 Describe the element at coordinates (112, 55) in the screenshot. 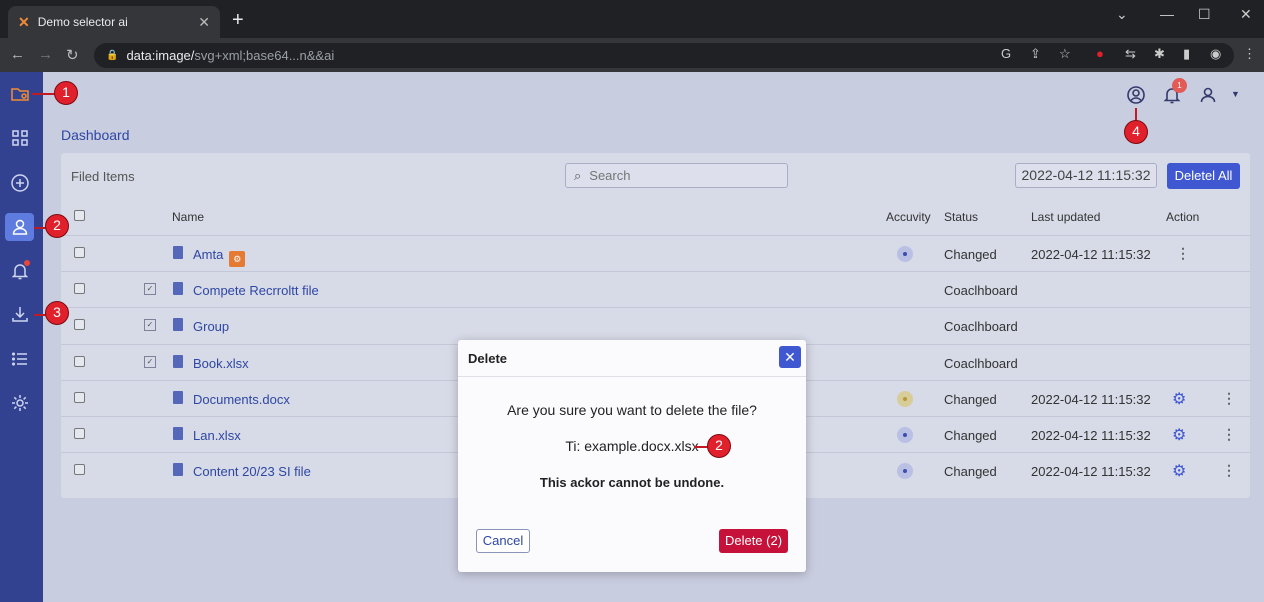

I see `lock-icon: 🔒` at that location.